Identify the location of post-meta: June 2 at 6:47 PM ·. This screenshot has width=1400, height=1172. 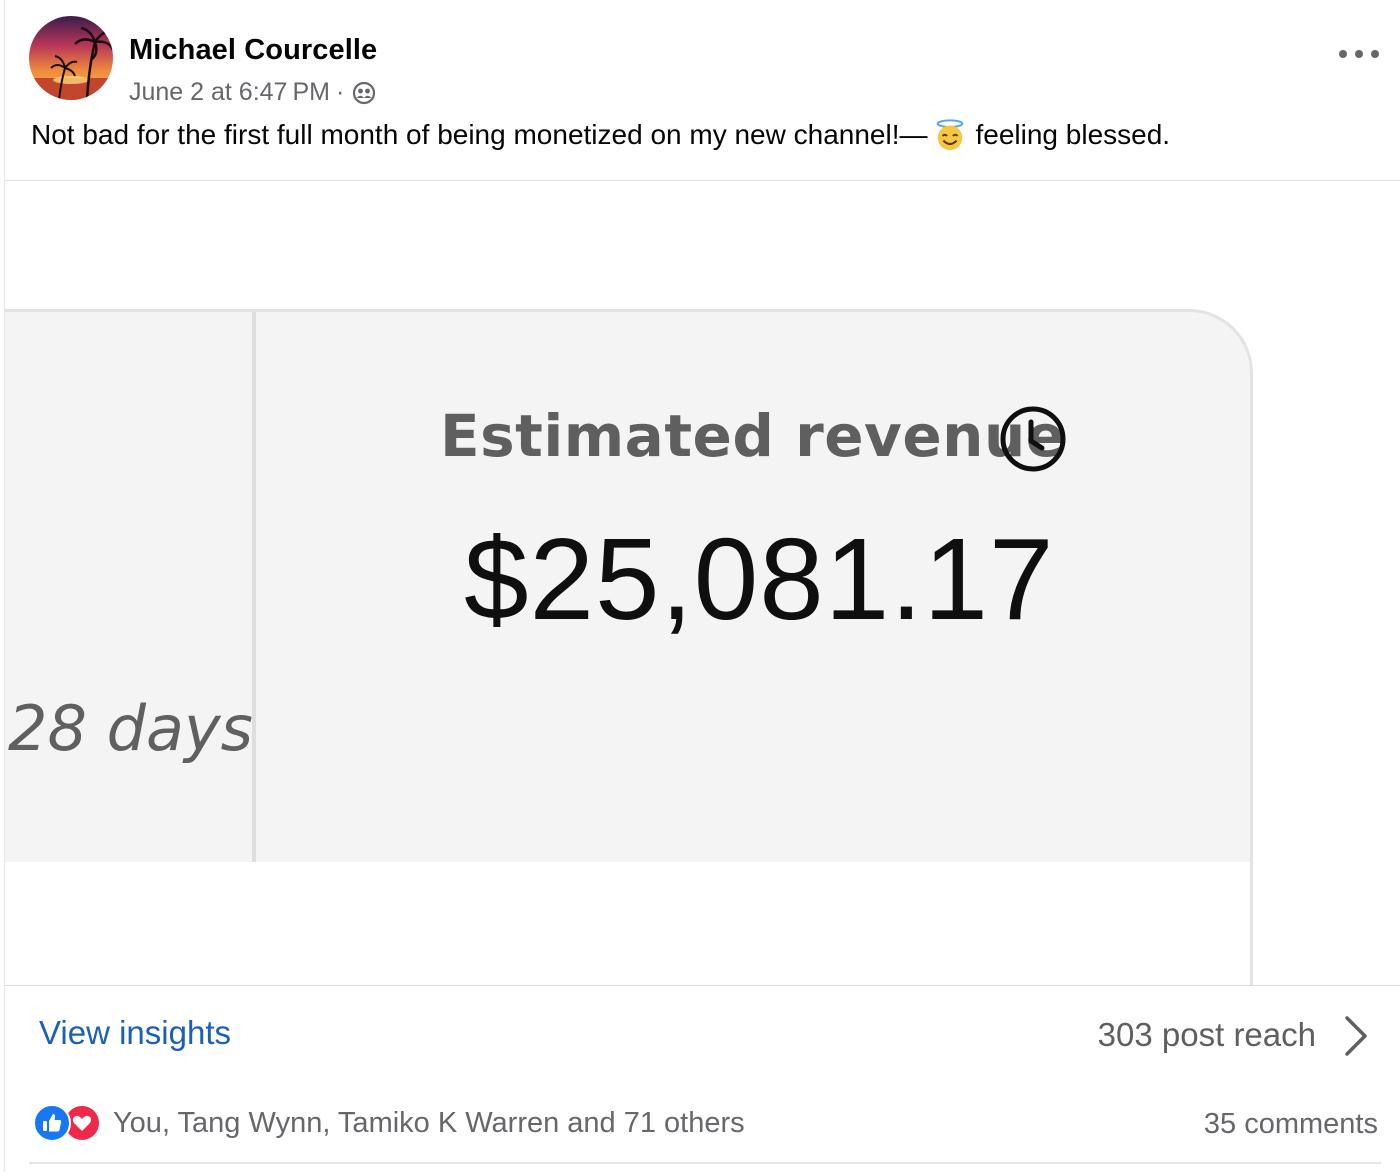
(252, 92).